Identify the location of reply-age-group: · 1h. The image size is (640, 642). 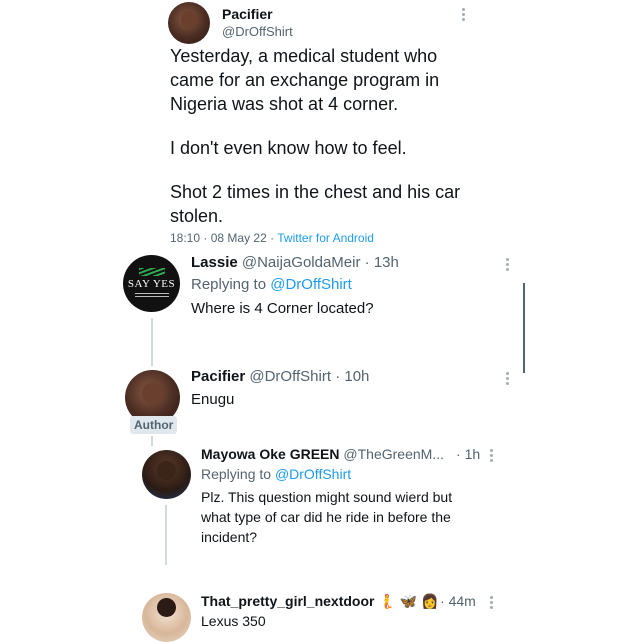
(468, 454).